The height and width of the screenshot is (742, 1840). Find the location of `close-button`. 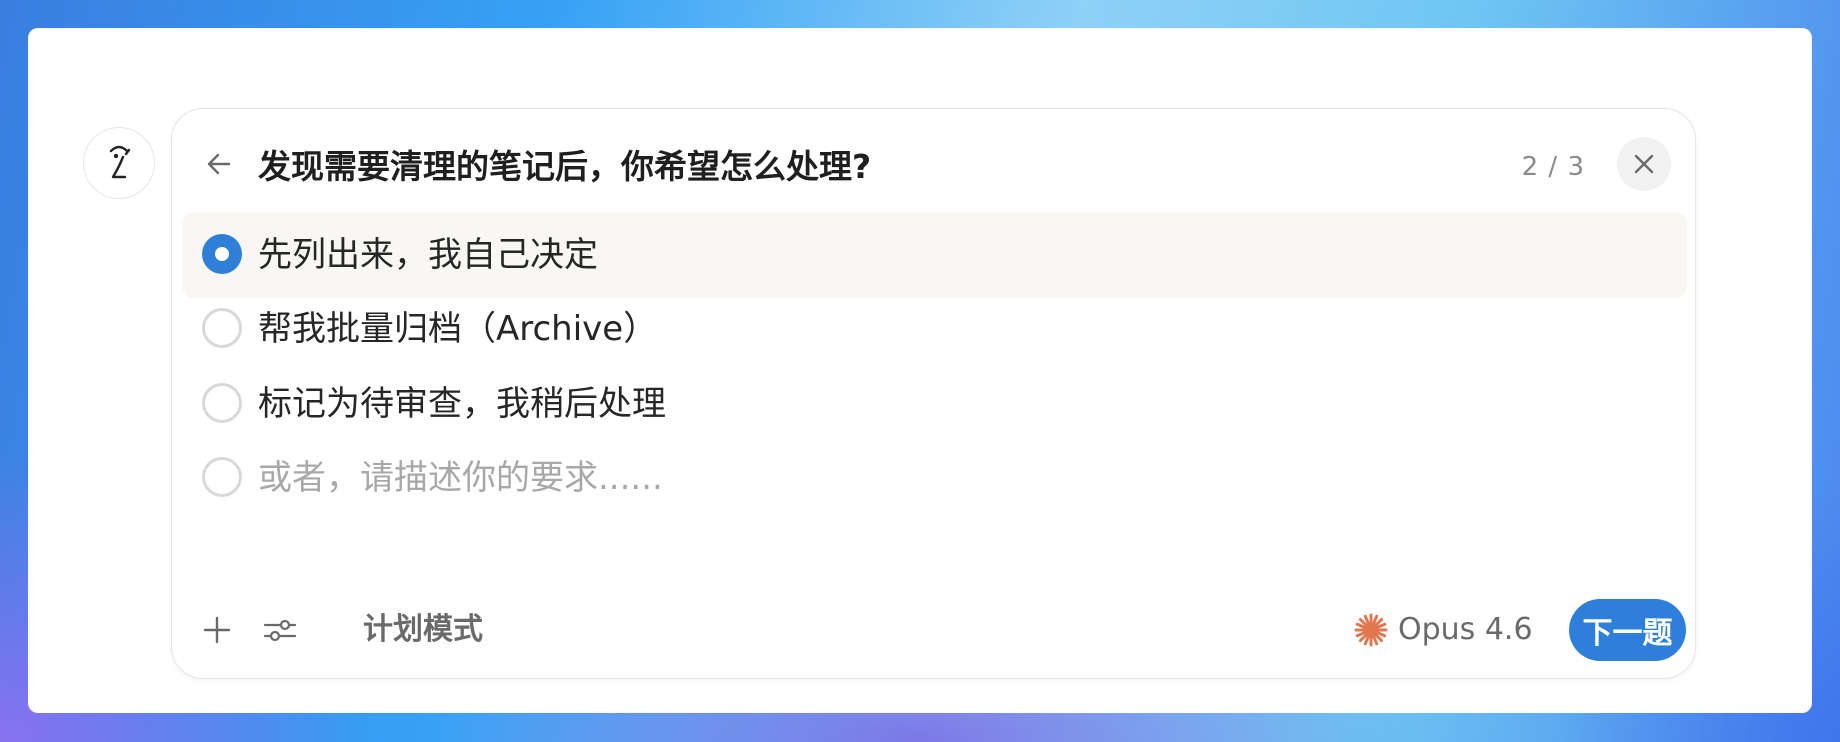

close-button is located at coordinates (1644, 164).